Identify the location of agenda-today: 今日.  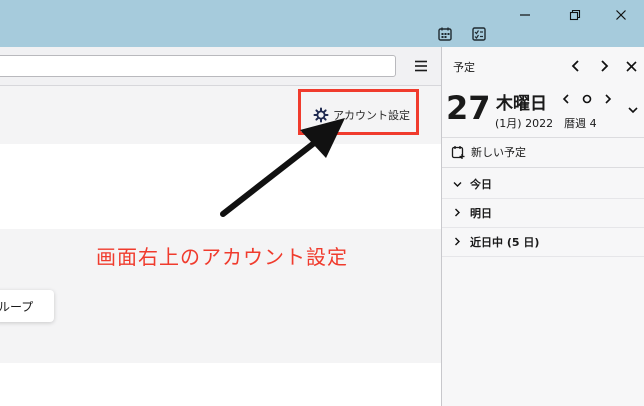
(543, 184).